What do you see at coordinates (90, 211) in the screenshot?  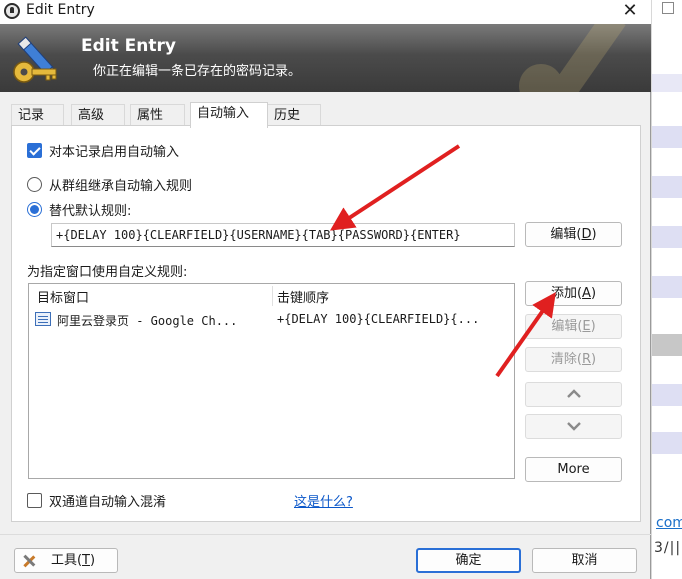 I see `override-rule-label: 替代默认规则:` at bounding box center [90, 211].